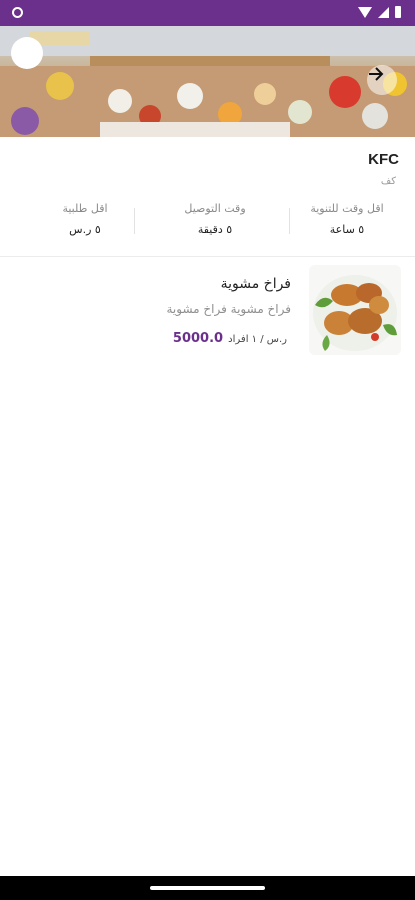 This screenshot has width=415, height=900. What do you see at coordinates (215, 208) in the screenshot?
I see `stat-label: وقت التوصيل` at bounding box center [215, 208].